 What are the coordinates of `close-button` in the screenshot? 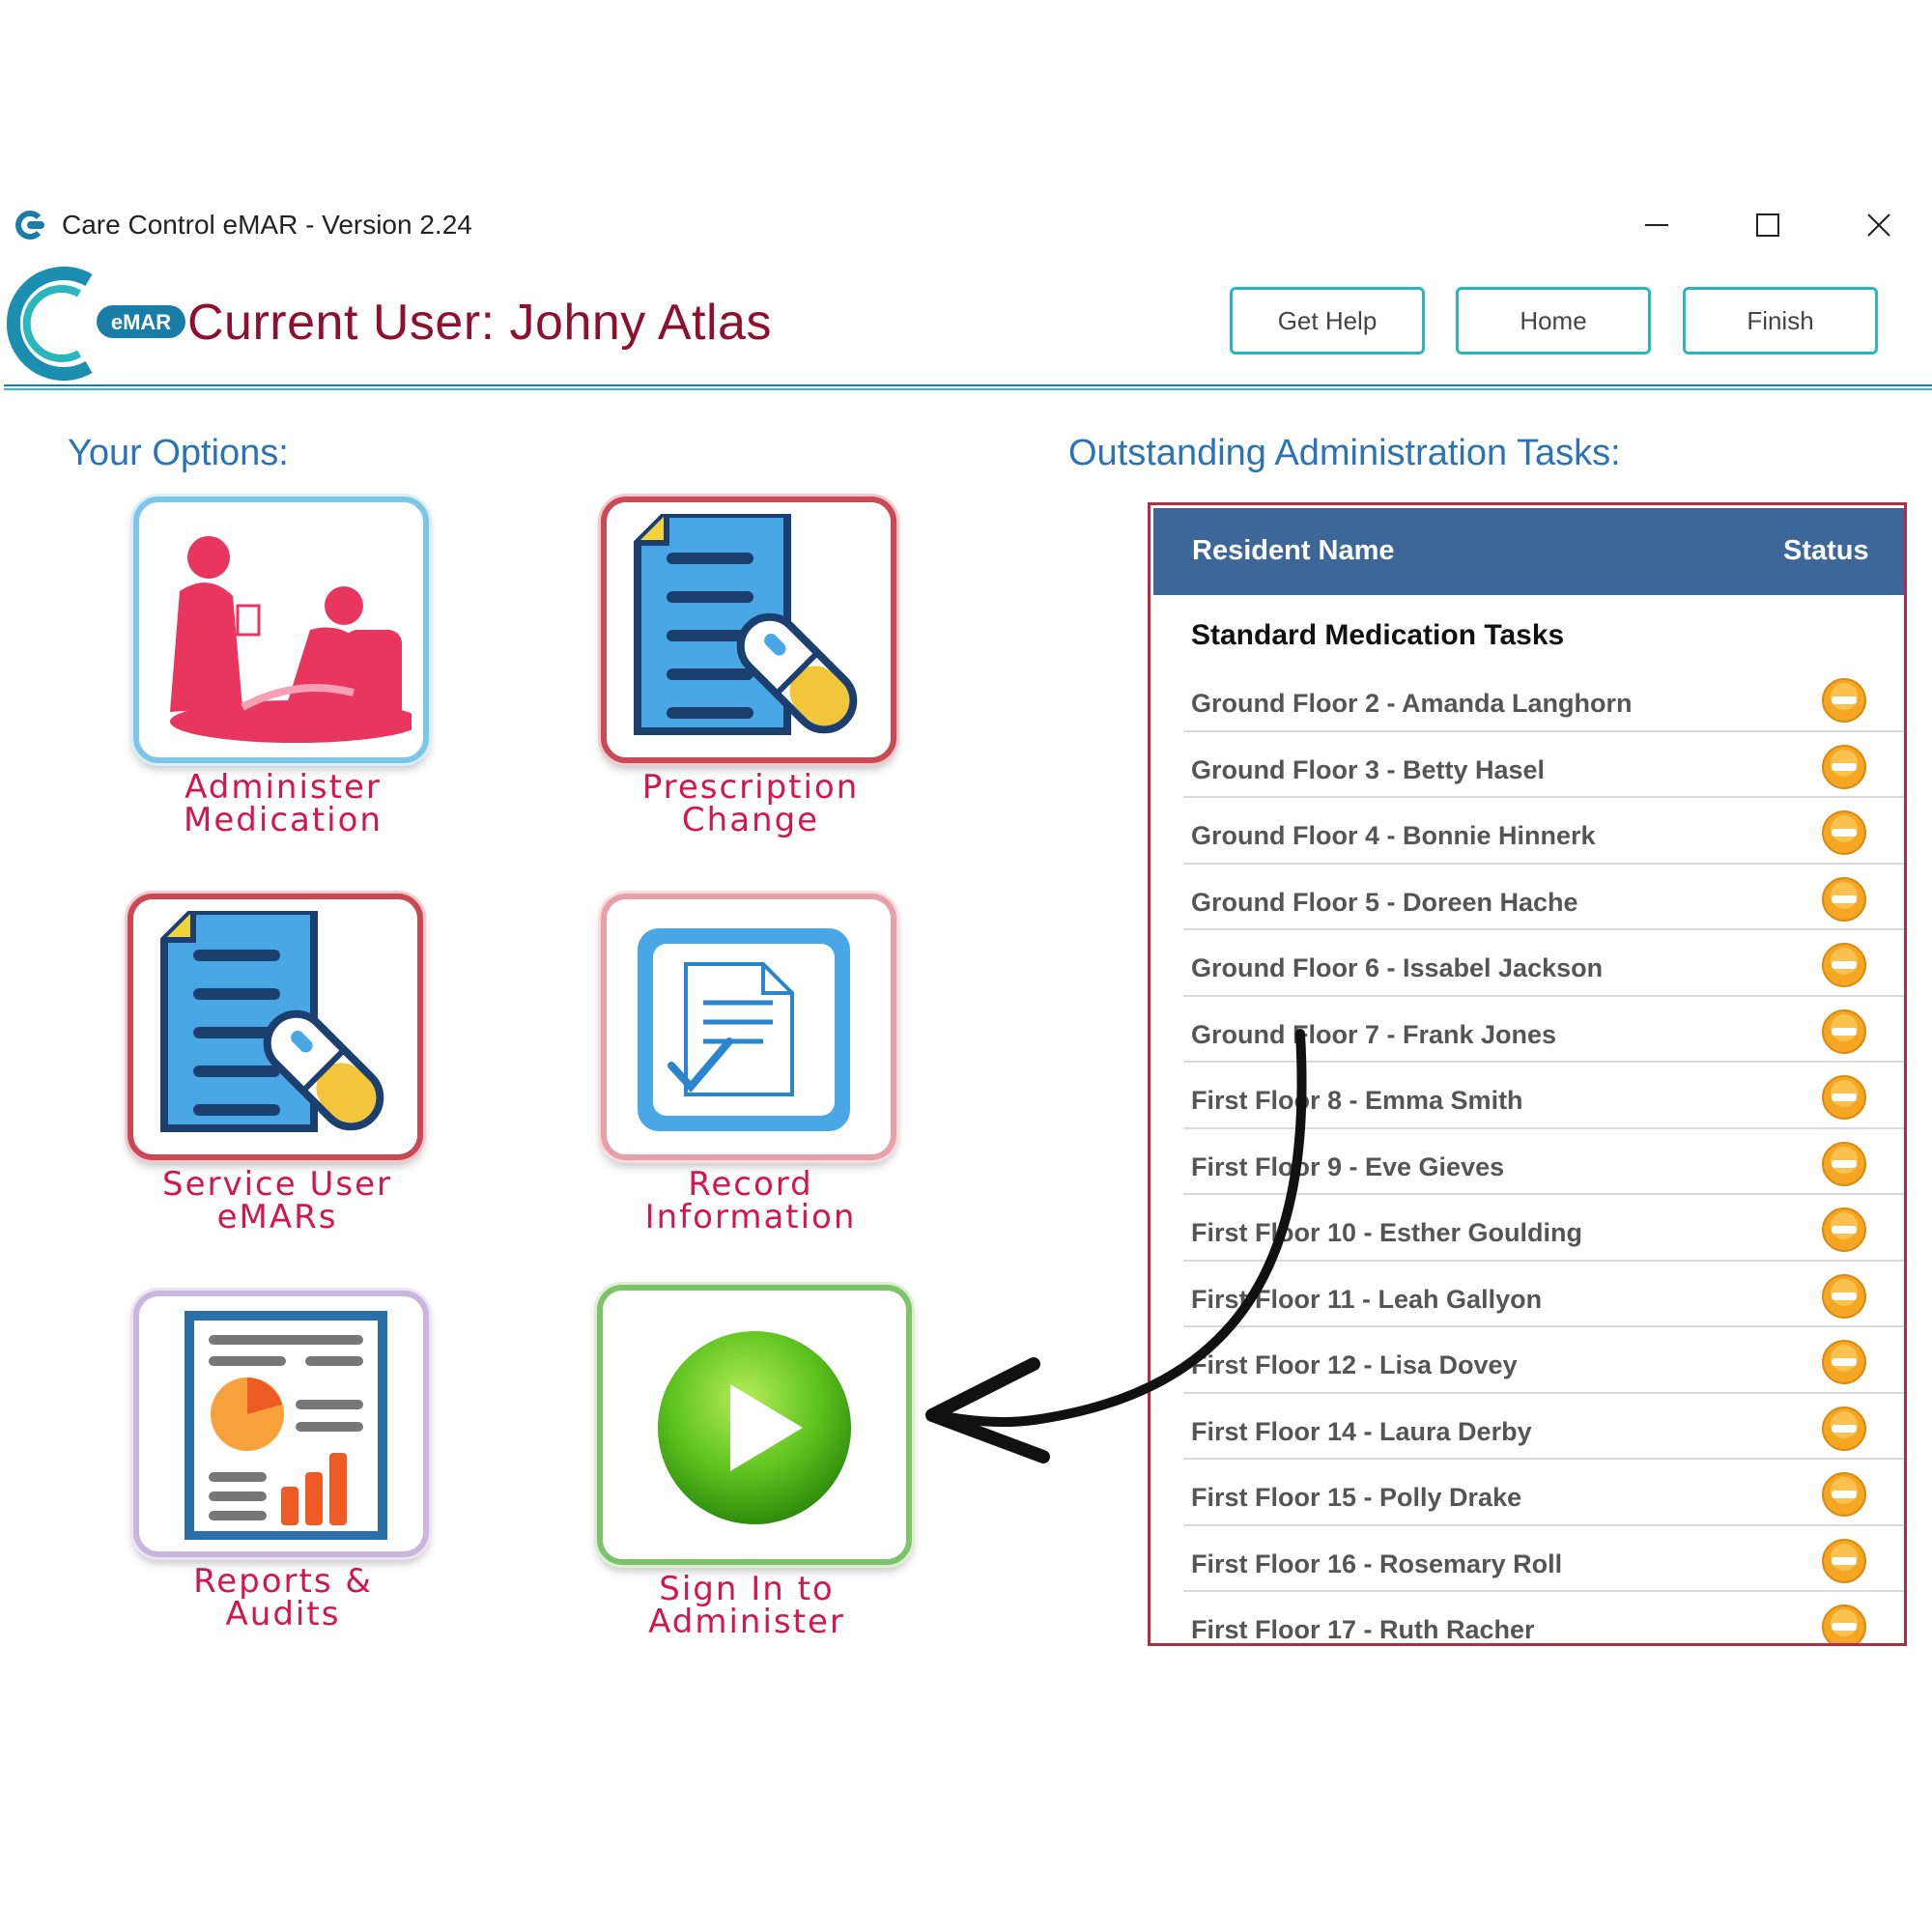 It's located at (1879, 225).